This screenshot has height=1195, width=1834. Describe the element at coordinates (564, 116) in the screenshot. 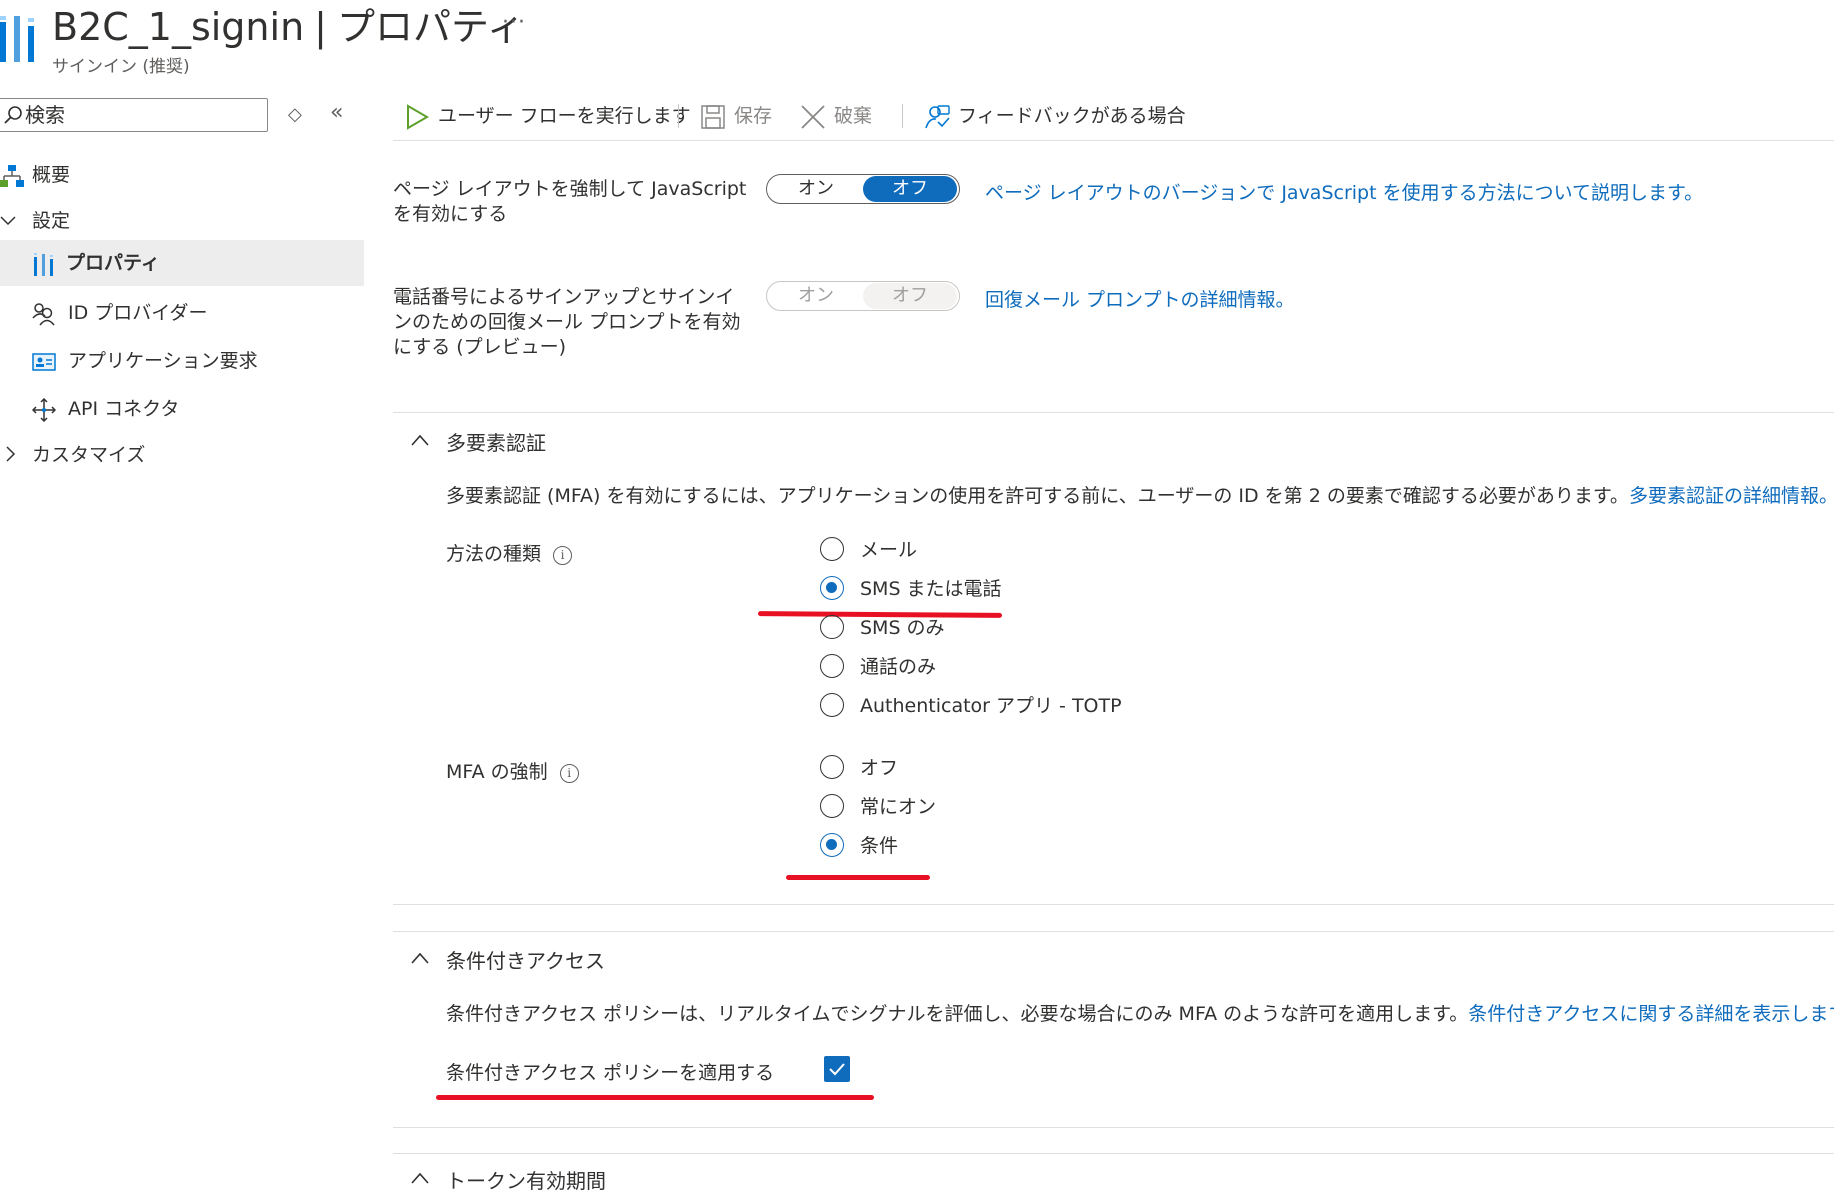

I see `run-user-flow-label: ユーザー フローを実行します` at that location.